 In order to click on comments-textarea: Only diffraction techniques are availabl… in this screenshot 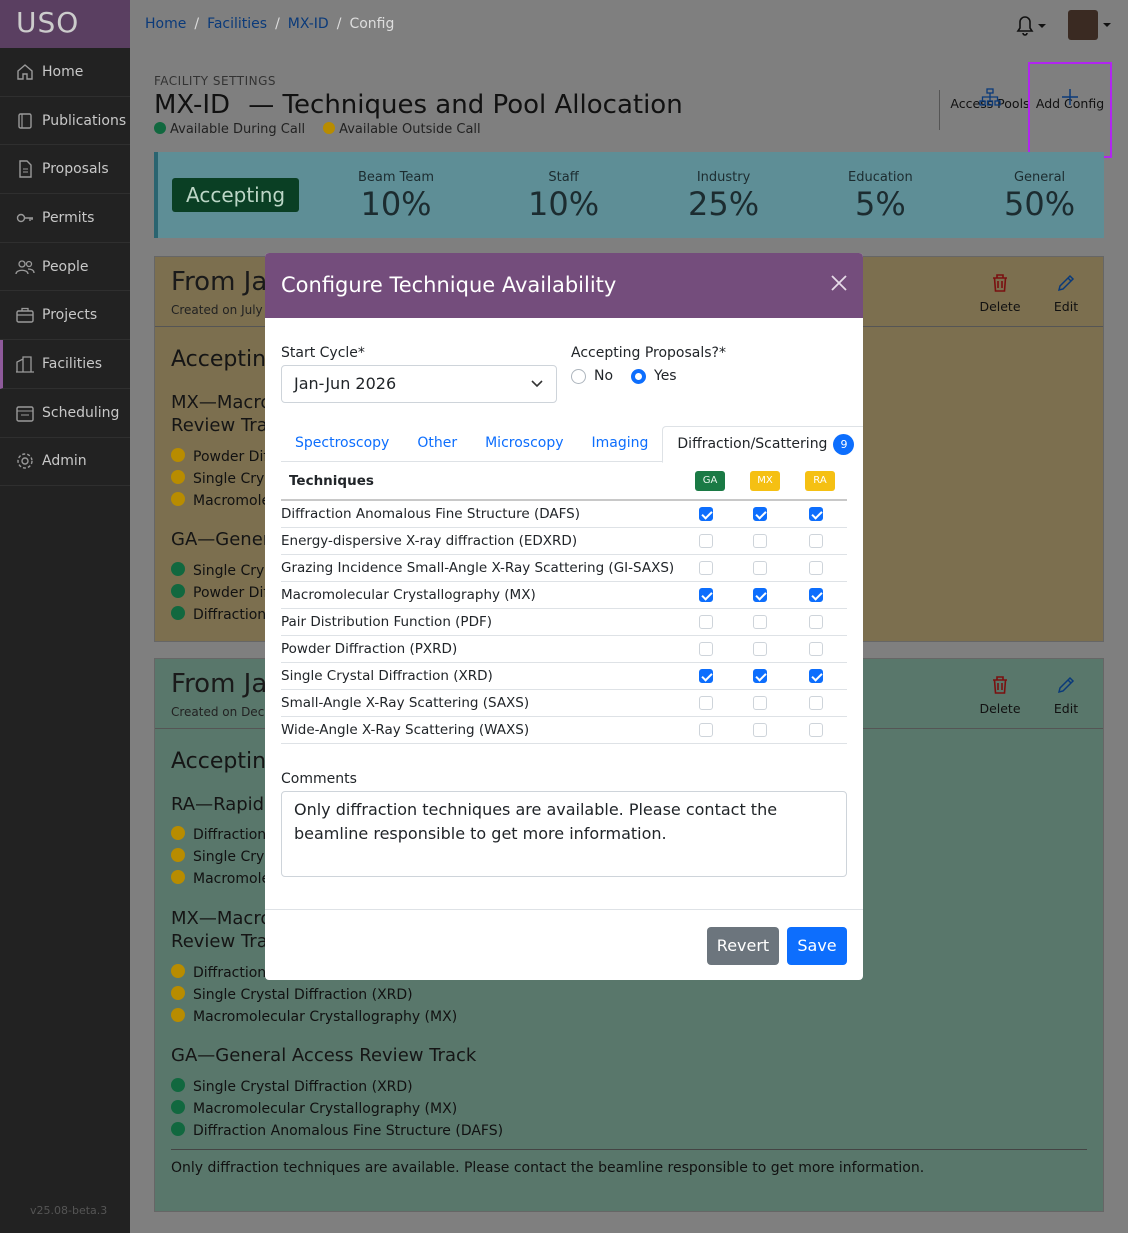, I will do `click(564, 834)`.